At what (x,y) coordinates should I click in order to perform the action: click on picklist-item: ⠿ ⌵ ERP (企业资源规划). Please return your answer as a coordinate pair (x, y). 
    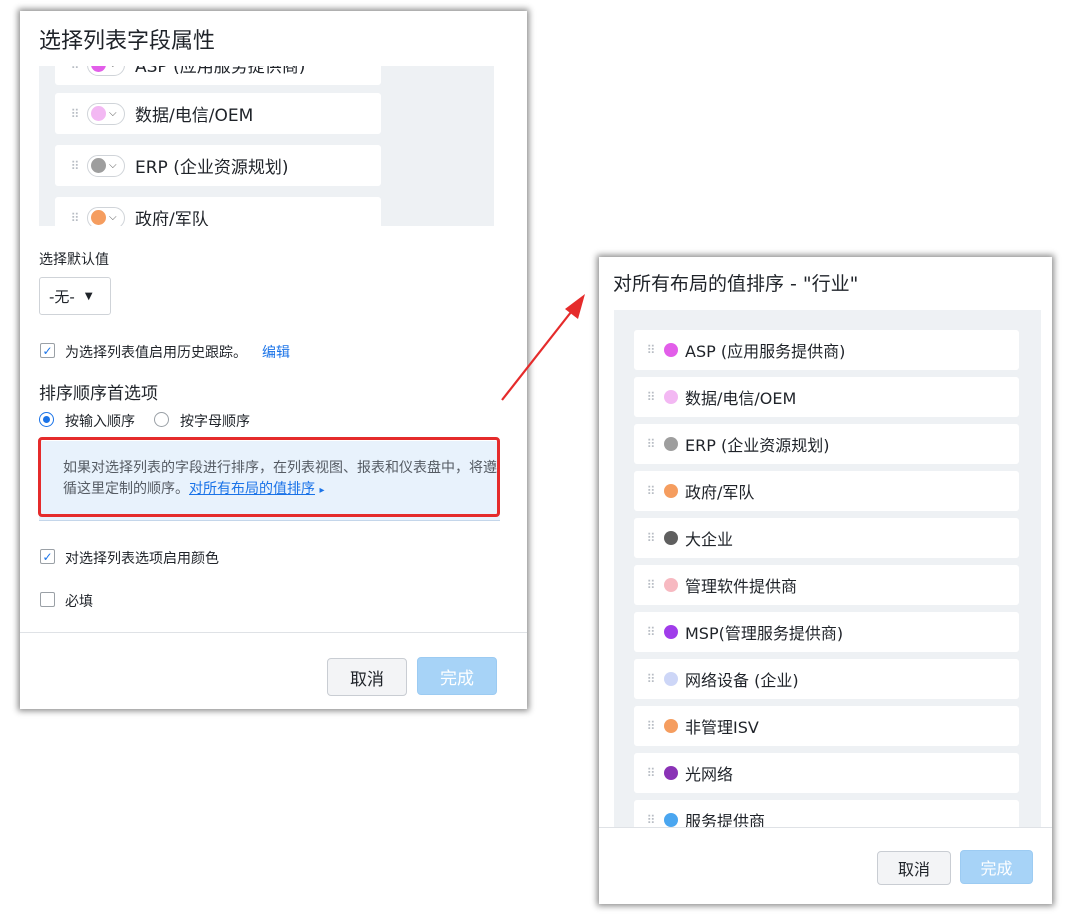
    Looking at the image, I should click on (218, 165).